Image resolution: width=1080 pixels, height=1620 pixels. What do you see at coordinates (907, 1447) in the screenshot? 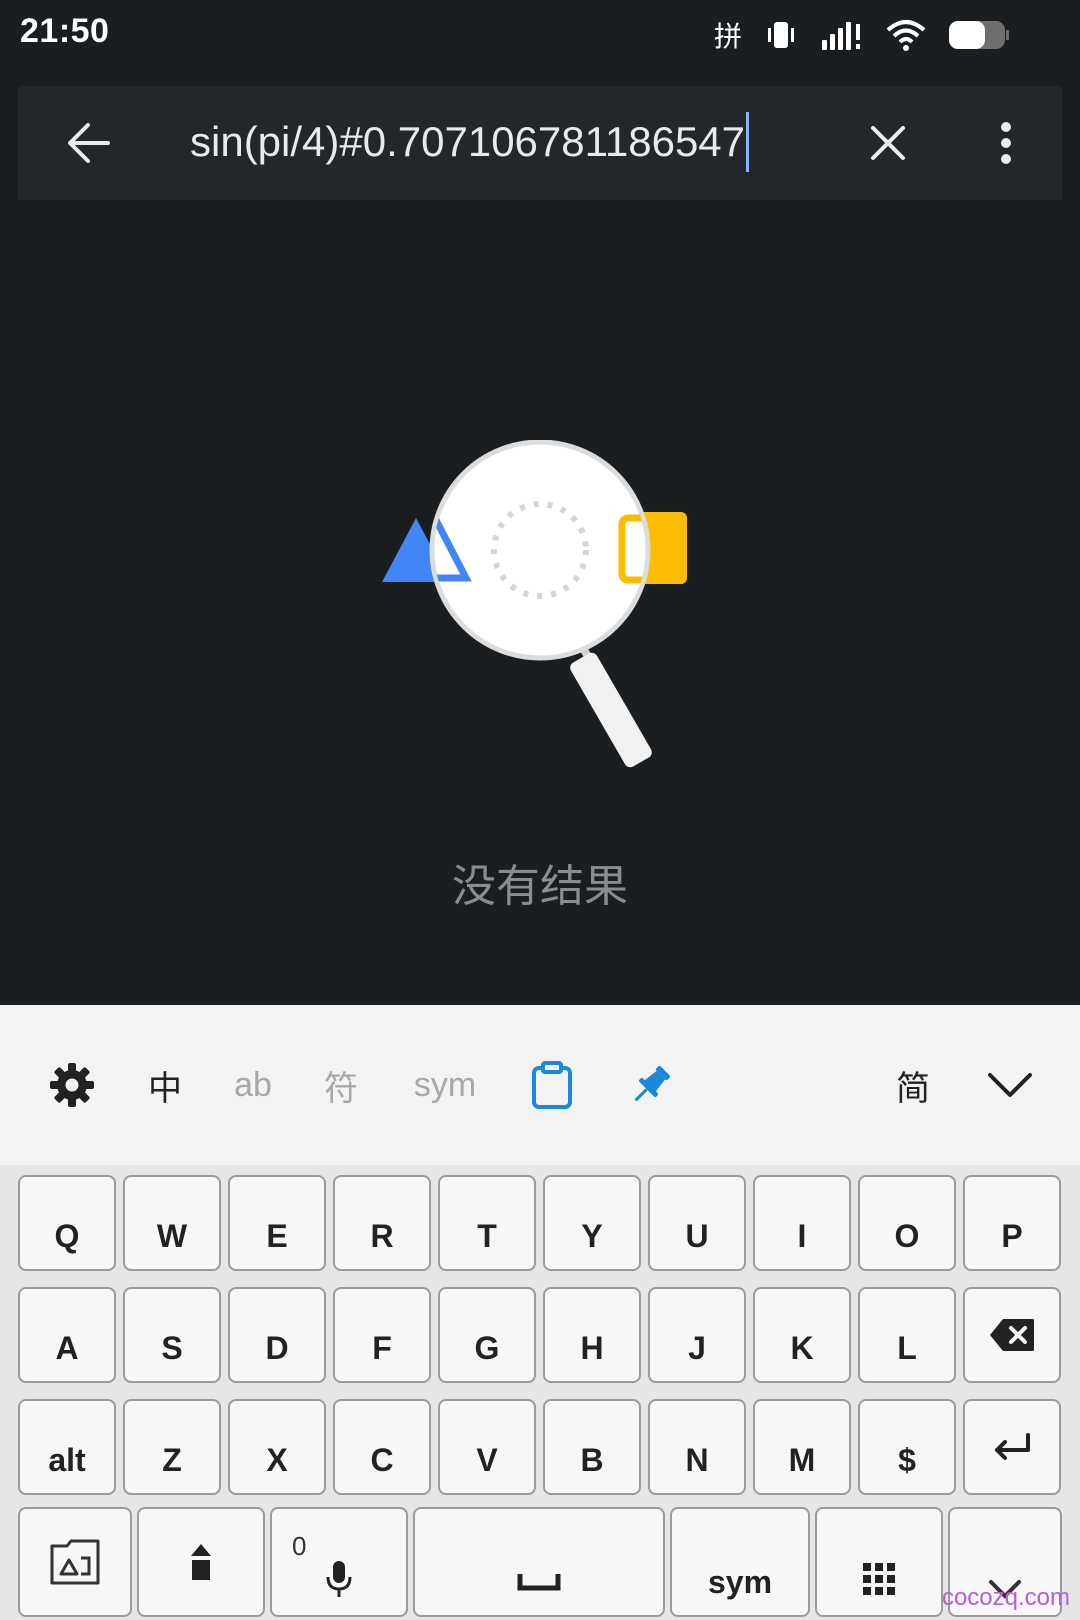
I see `key-dollar: $` at bounding box center [907, 1447].